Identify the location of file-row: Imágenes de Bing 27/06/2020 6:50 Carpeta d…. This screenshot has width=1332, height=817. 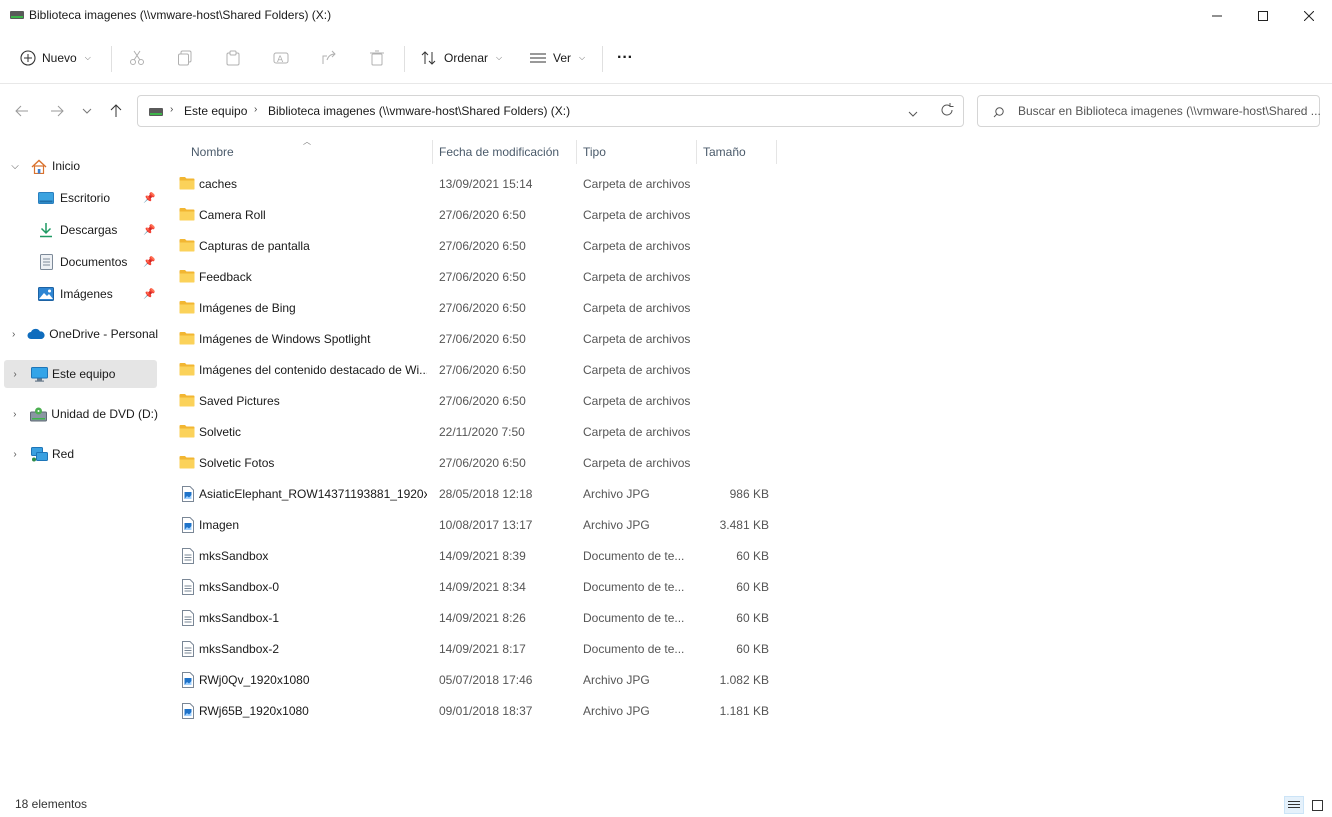
(476, 308).